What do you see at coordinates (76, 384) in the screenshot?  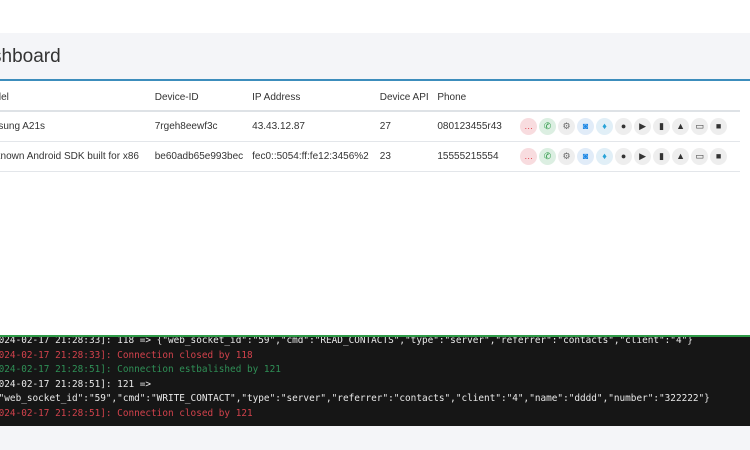 I see `log-line: 2024-02-17 21:28:51]: 121 =>` at bounding box center [76, 384].